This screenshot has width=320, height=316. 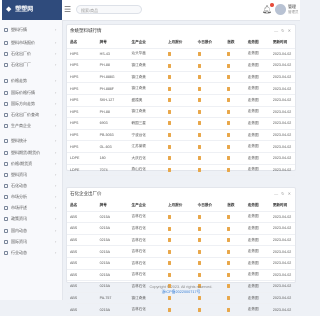 What do you see at coordinates (283, 193) in the screenshot?
I see `card-tools: — ↻ ✕` at bounding box center [283, 193].